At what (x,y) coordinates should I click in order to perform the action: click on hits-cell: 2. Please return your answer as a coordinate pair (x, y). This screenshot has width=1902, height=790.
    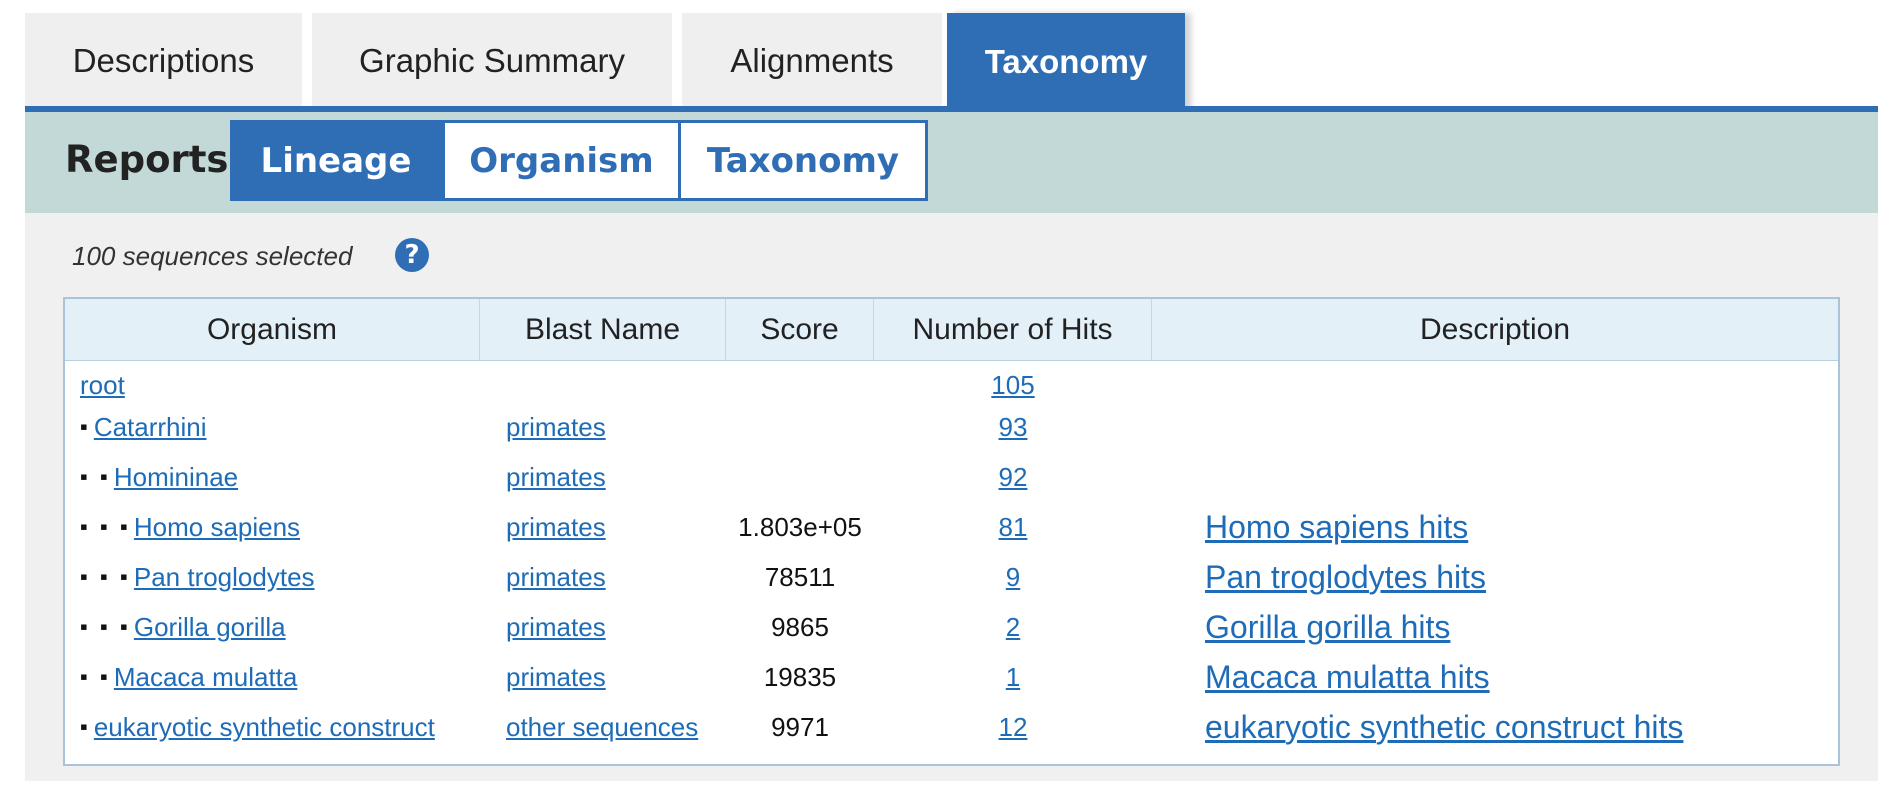
    Looking at the image, I should click on (1013, 627).